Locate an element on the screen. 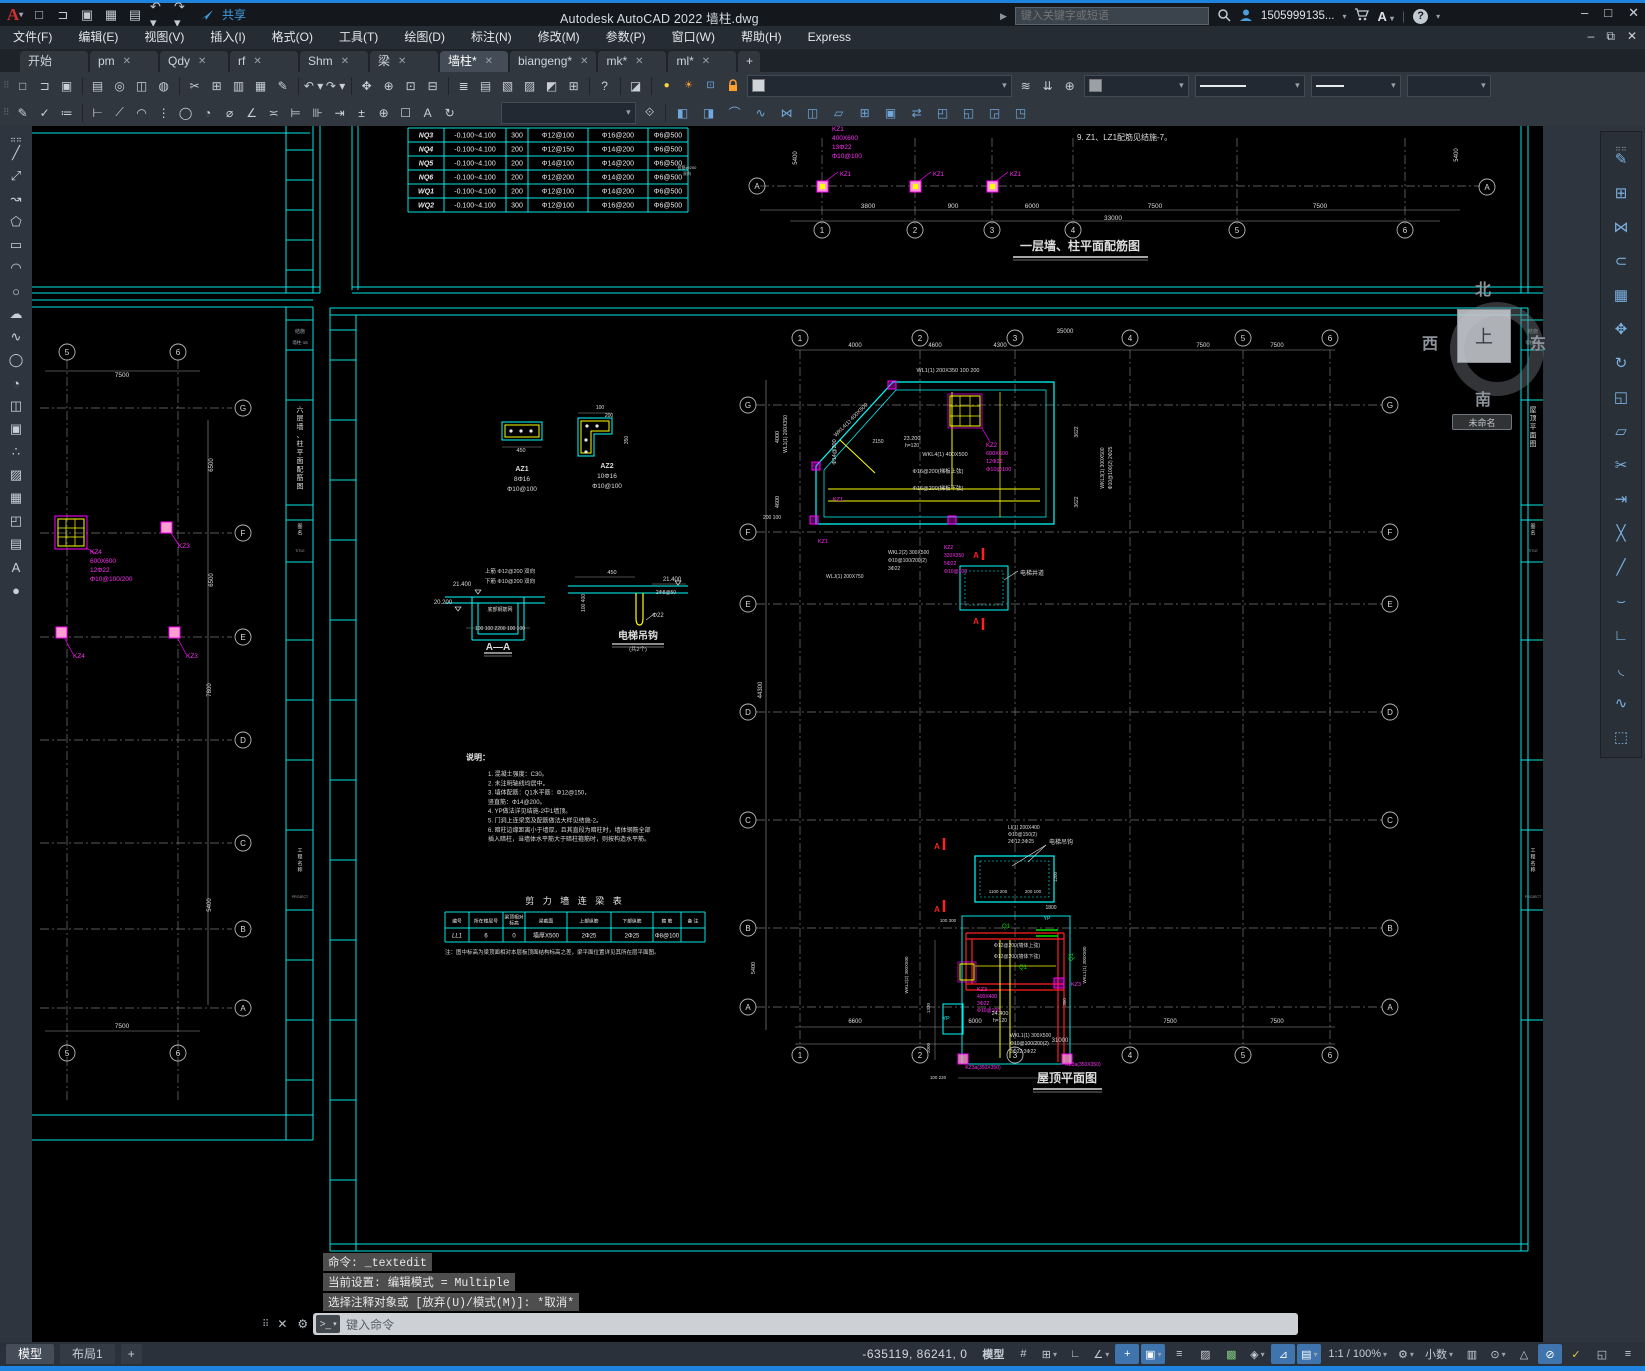 The height and width of the screenshot is (1371, 1645). array-icon: ▦ is located at coordinates (1621, 295).